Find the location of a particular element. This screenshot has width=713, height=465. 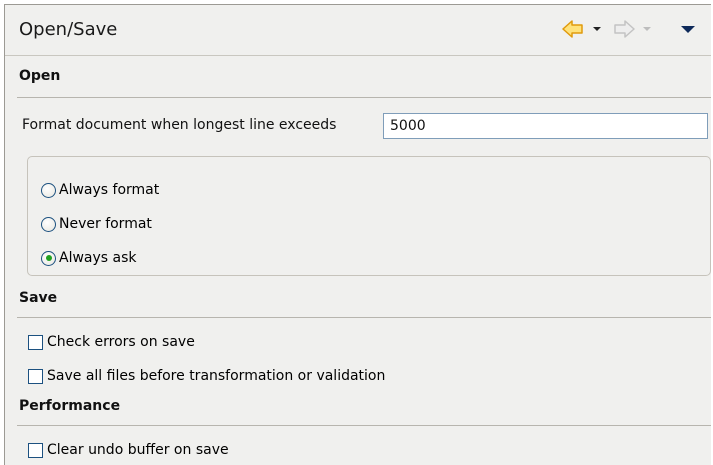

separator-performance is located at coordinates (364, 425).